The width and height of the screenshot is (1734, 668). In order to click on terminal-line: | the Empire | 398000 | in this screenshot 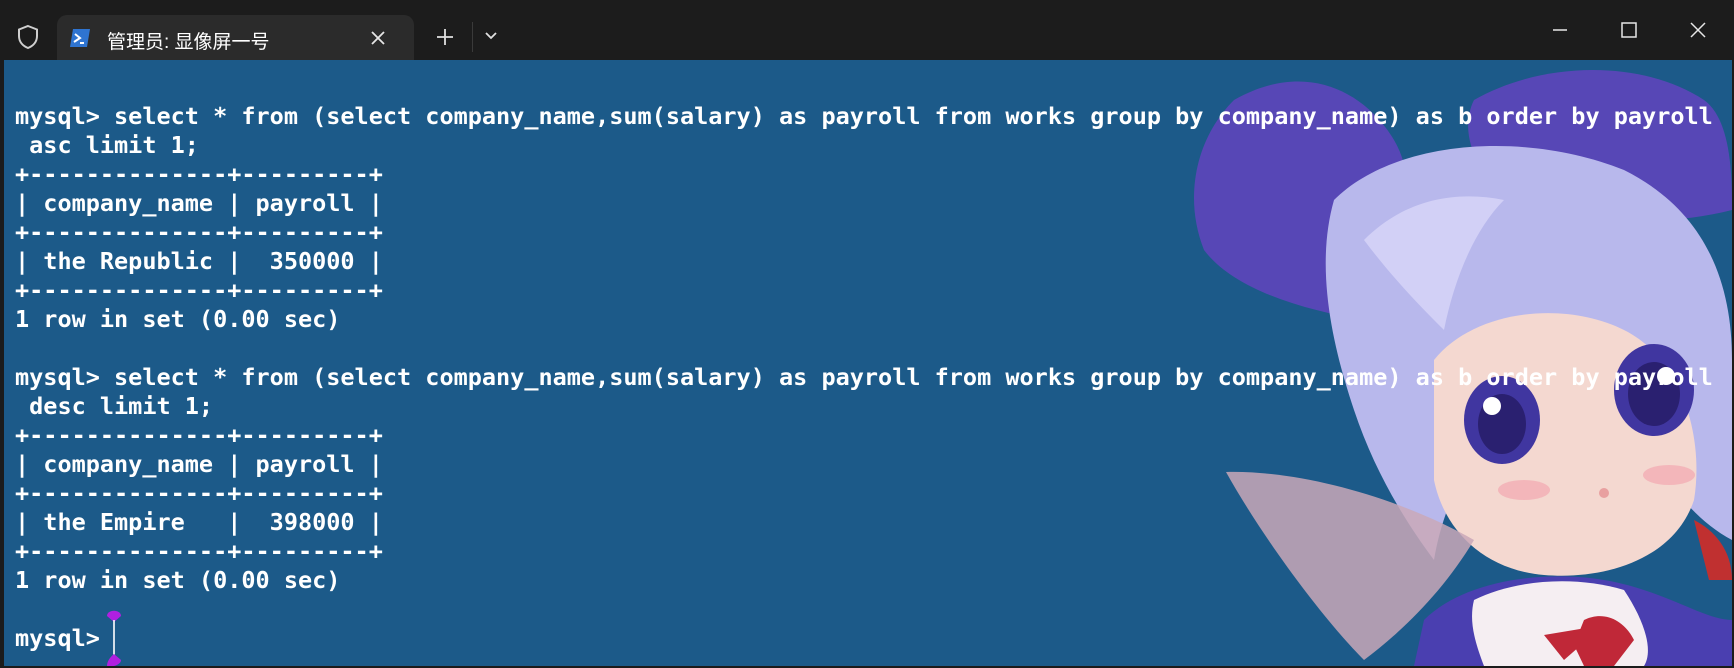, I will do `click(199, 522)`.